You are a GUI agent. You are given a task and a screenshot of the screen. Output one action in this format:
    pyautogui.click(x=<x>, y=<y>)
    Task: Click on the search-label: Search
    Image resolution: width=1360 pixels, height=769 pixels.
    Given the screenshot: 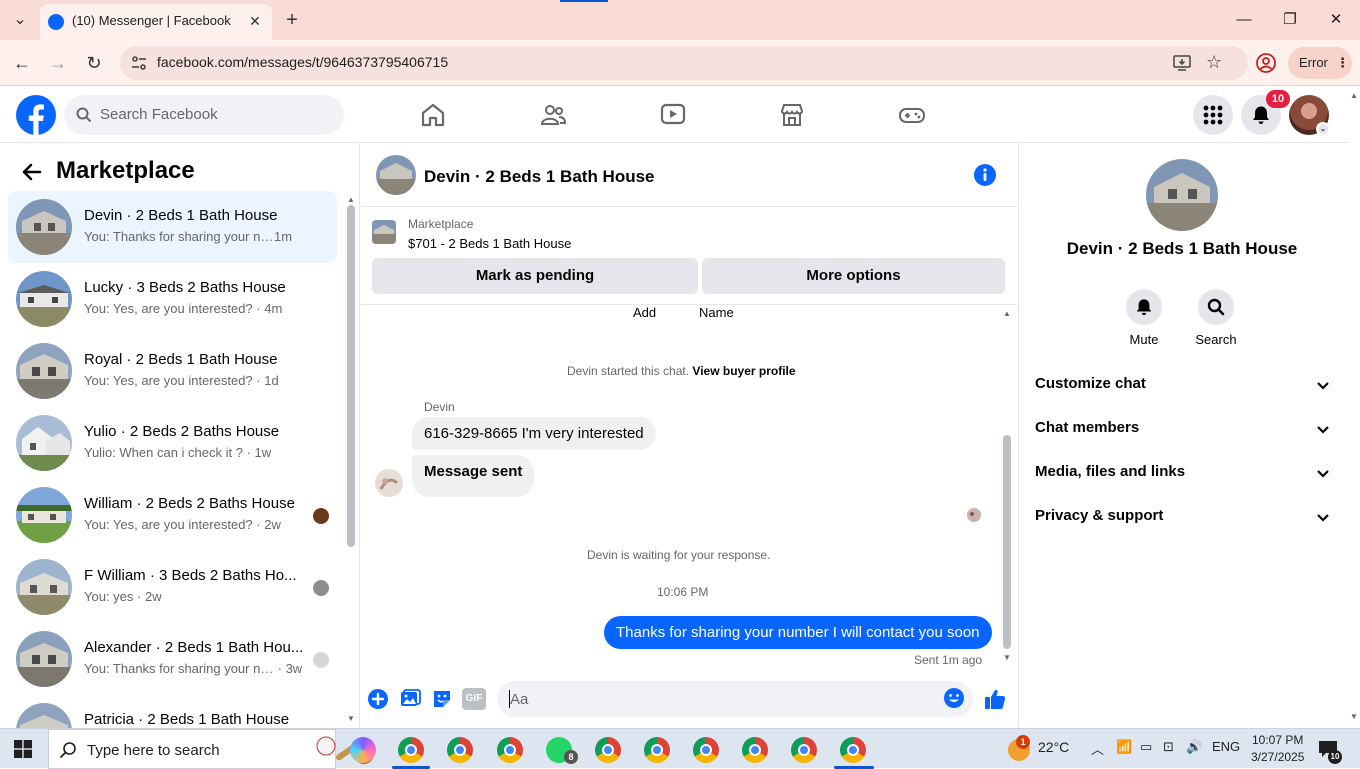 What is the action you would take?
    pyautogui.click(x=1216, y=339)
    